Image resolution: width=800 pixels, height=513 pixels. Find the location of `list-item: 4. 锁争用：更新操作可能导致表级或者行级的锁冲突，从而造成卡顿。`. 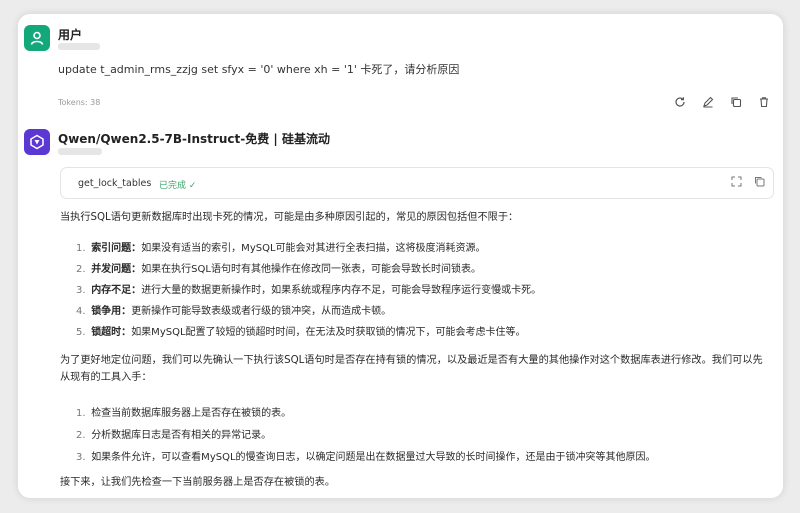

list-item: 4. 锁争用：更新操作可能导致表级或者行级的锁冲突，从而造成卡顿。 is located at coordinates (234, 311).